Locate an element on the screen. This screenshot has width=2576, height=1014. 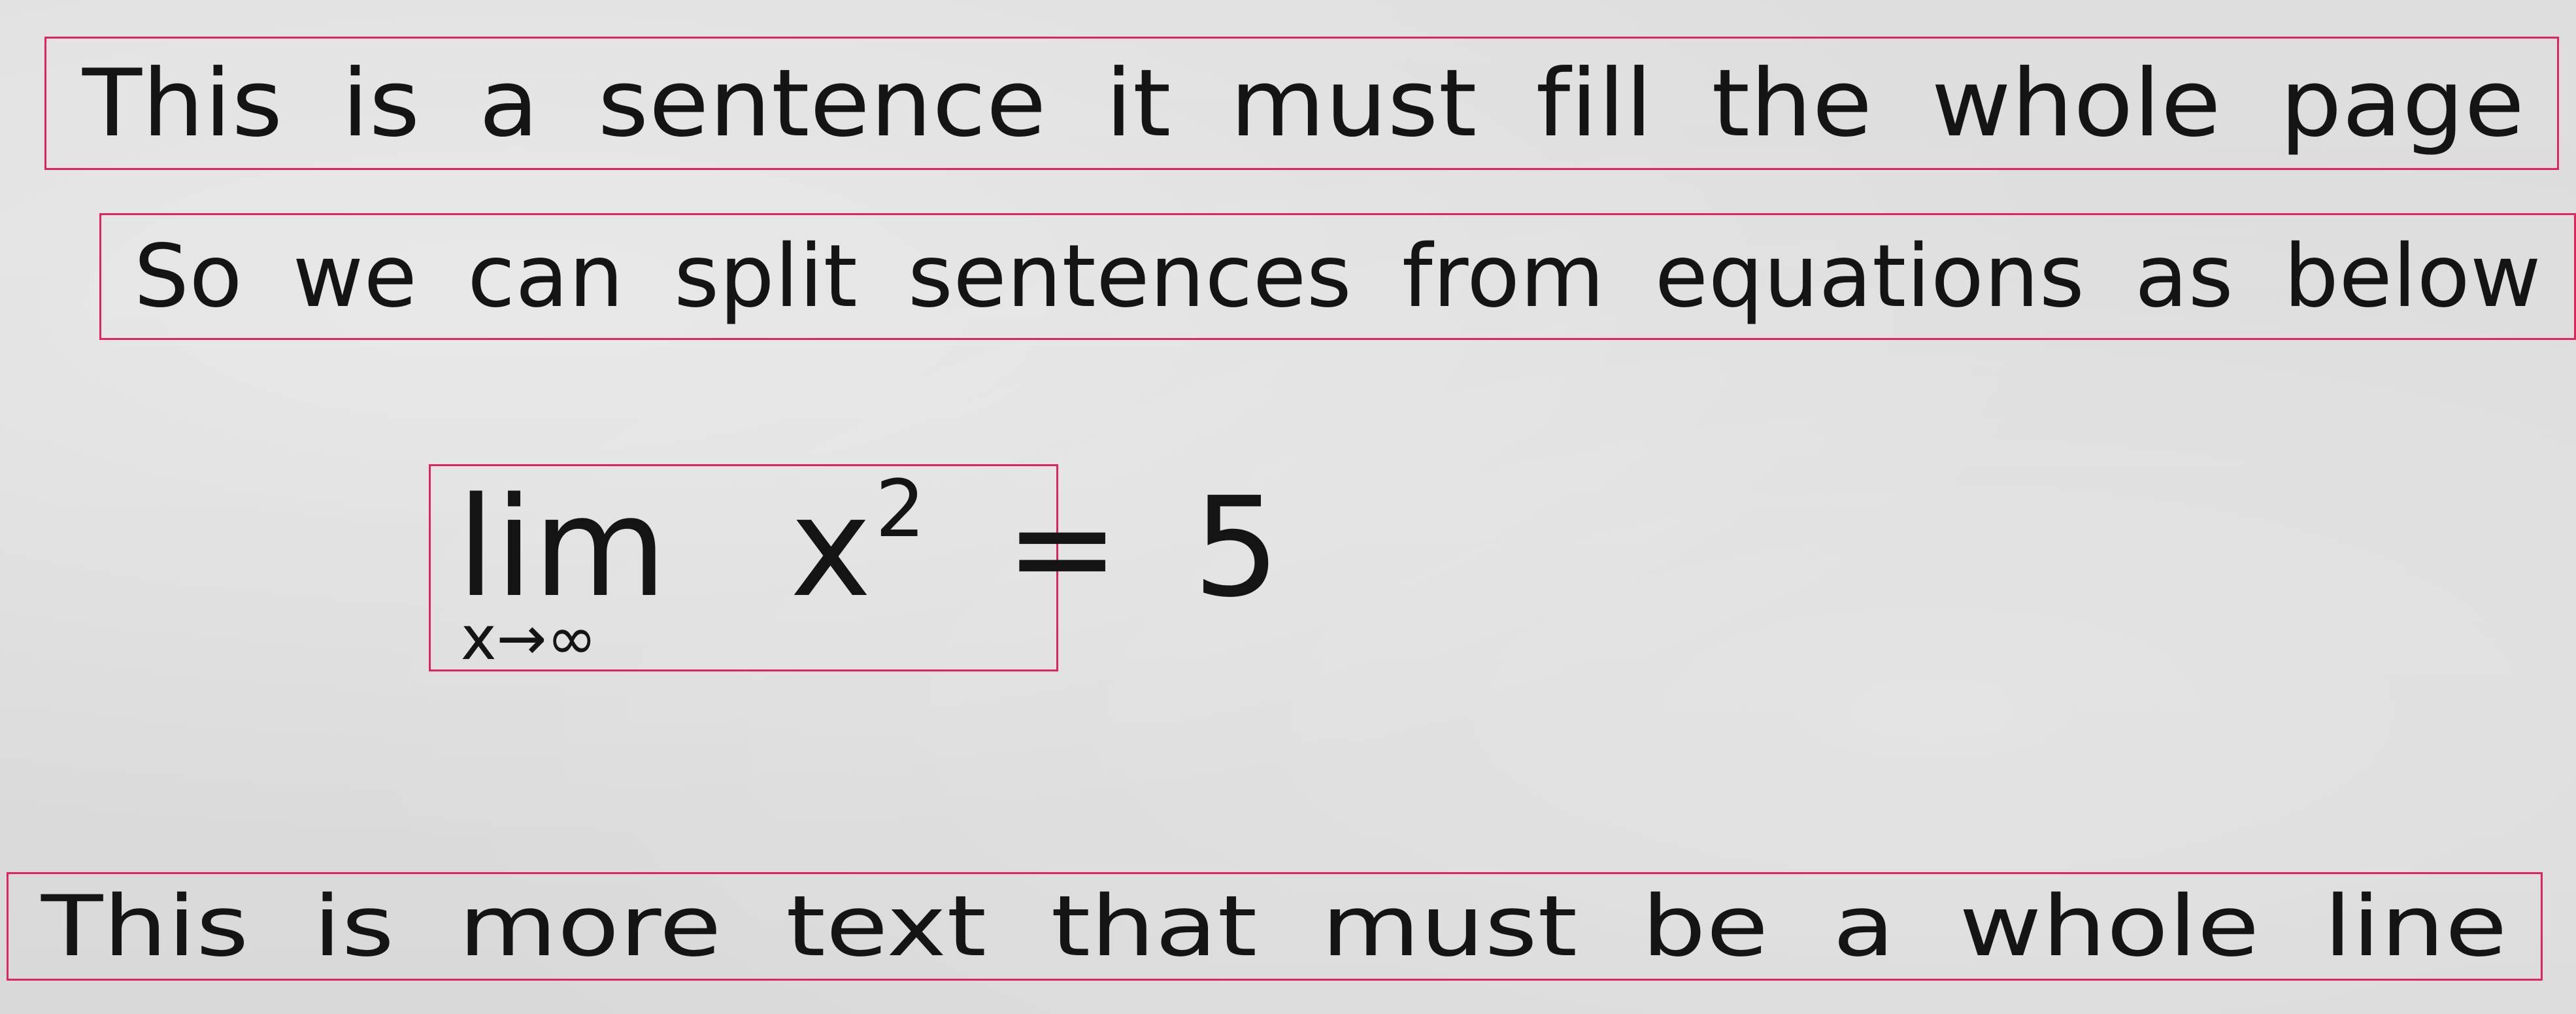
equation-base: x is located at coordinates (831, 547).